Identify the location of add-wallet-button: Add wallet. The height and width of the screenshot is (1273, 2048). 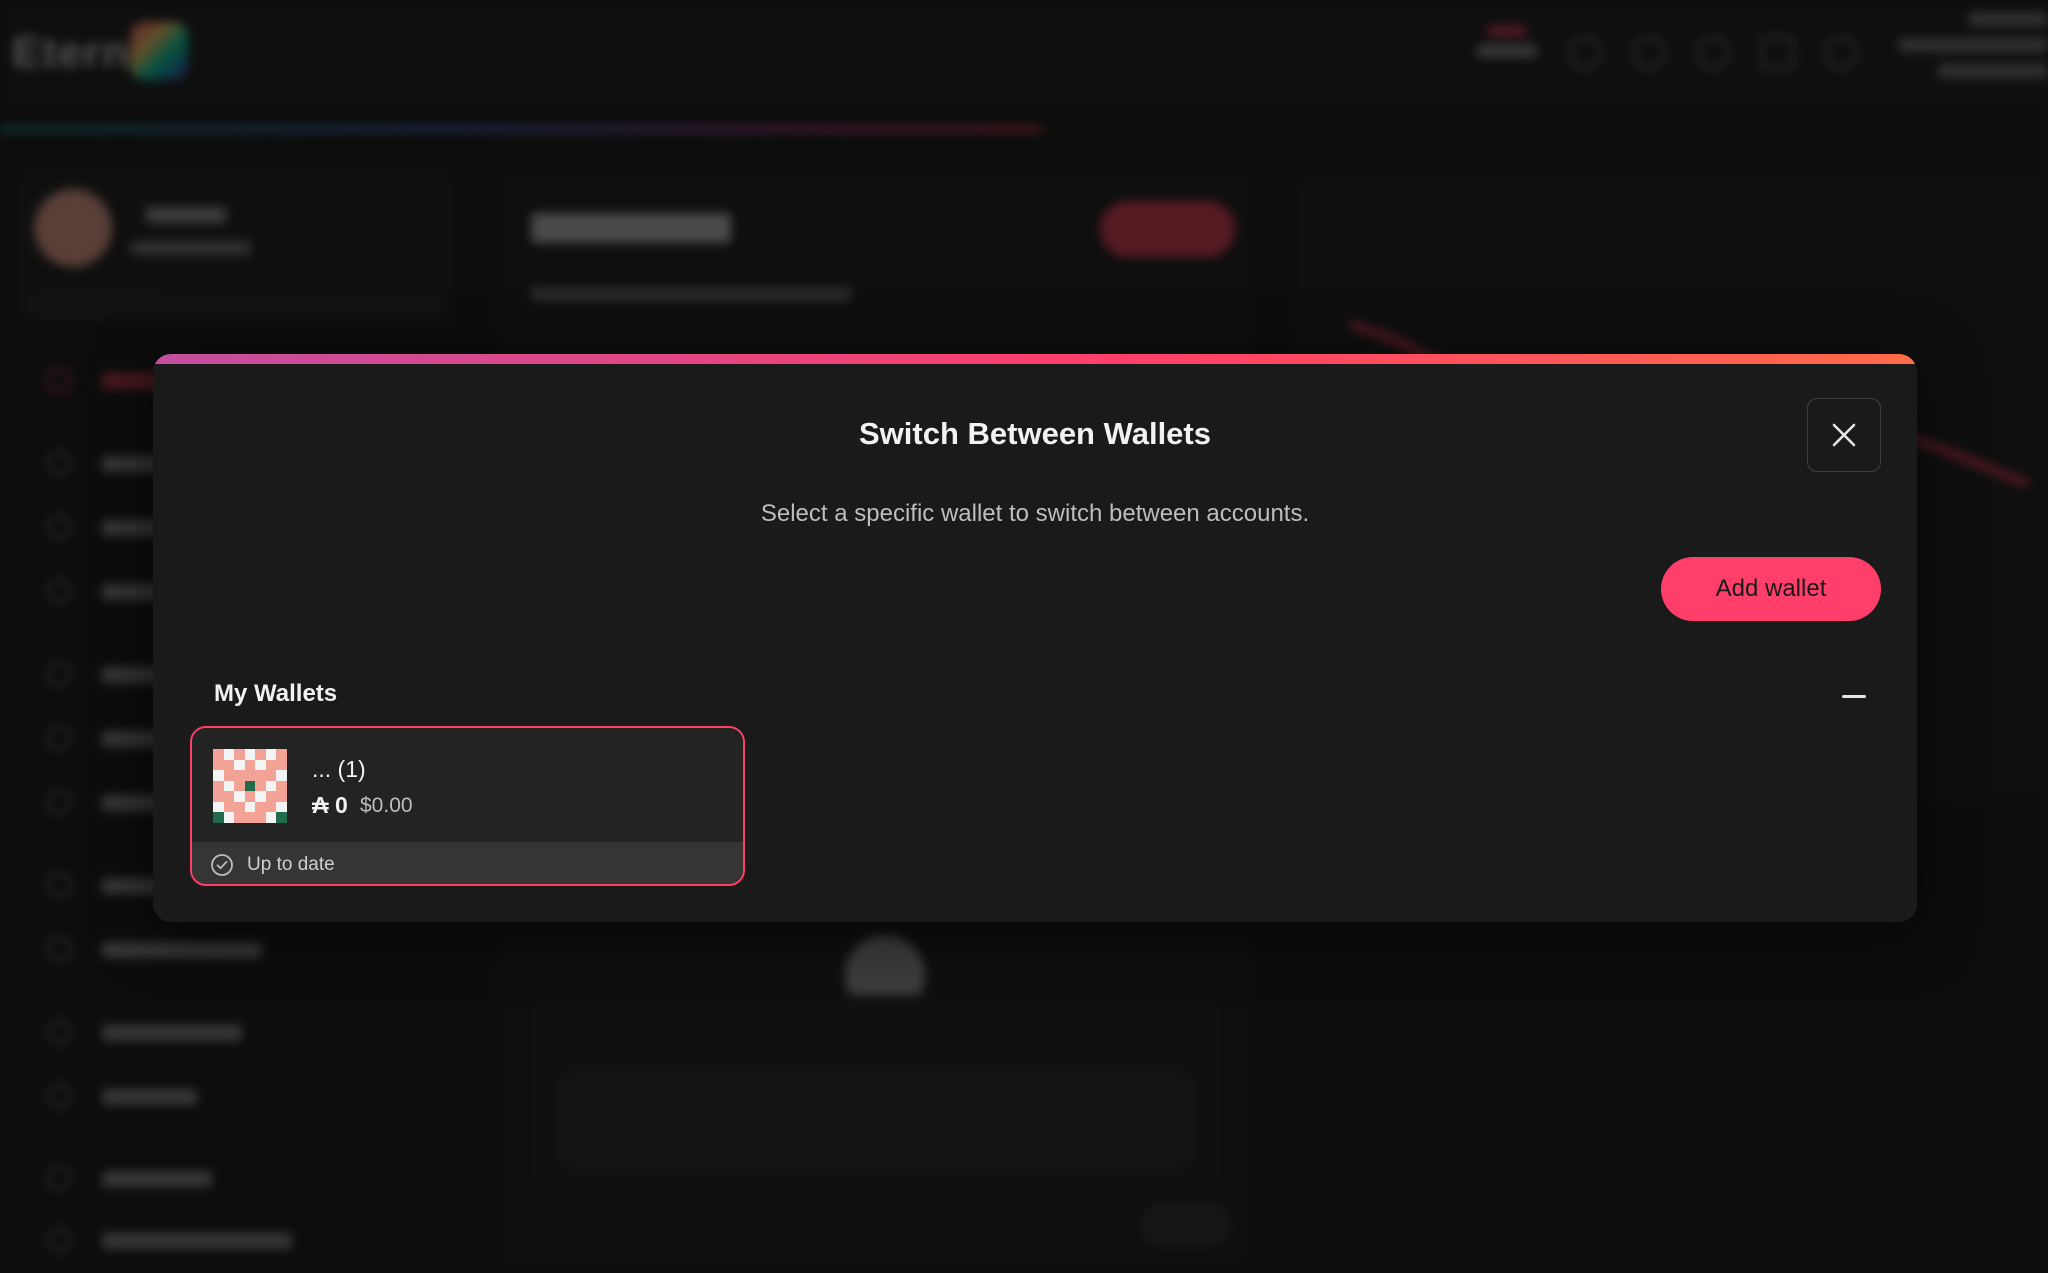
(1771, 589).